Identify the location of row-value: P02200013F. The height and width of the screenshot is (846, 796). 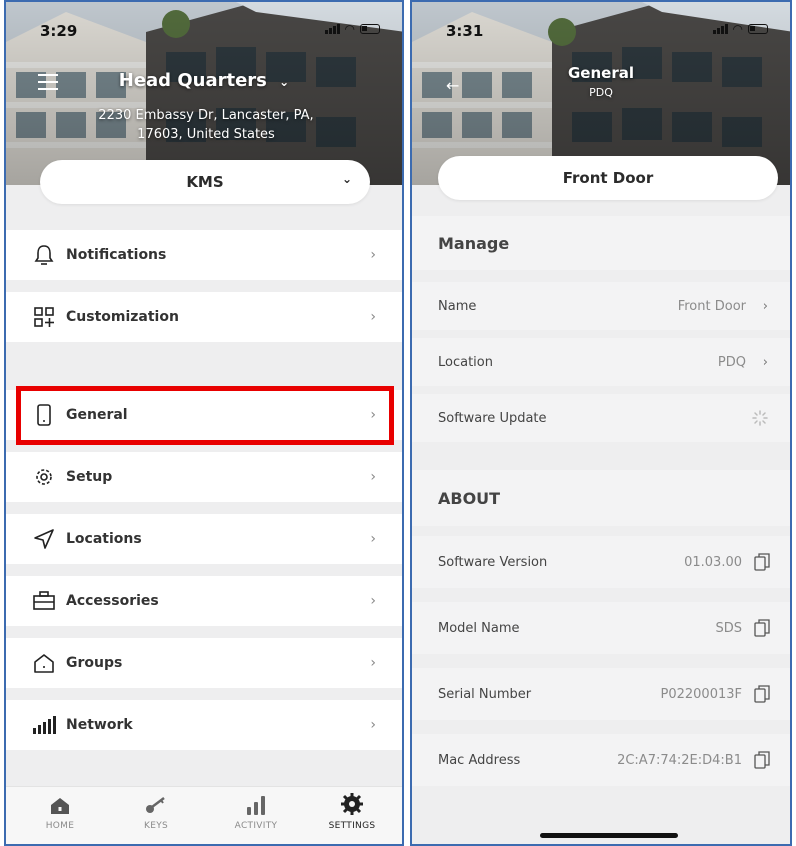
(701, 694).